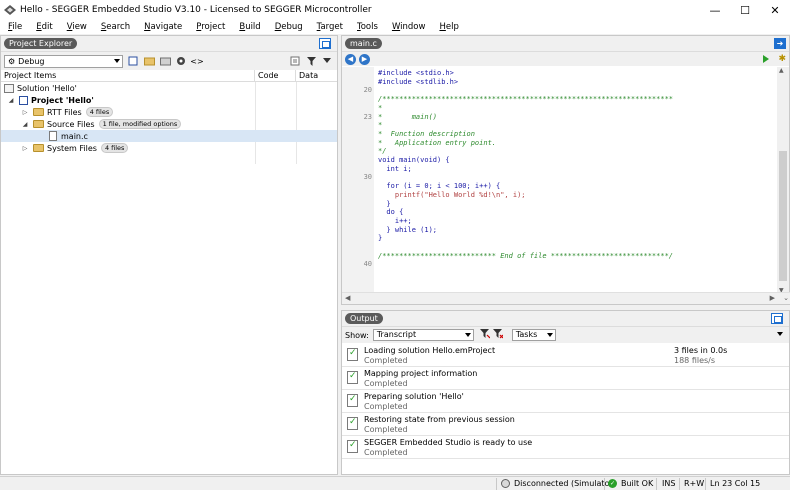 The width and height of the screenshot is (790, 490). I want to click on list-item: Preparing solution 'Hello' Completed, so click(565, 401).